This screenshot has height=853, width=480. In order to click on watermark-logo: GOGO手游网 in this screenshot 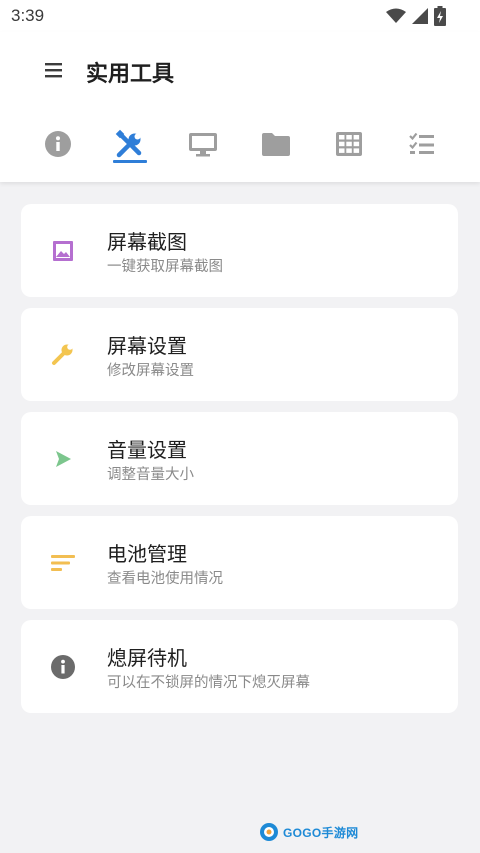, I will do `click(308, 832)`.